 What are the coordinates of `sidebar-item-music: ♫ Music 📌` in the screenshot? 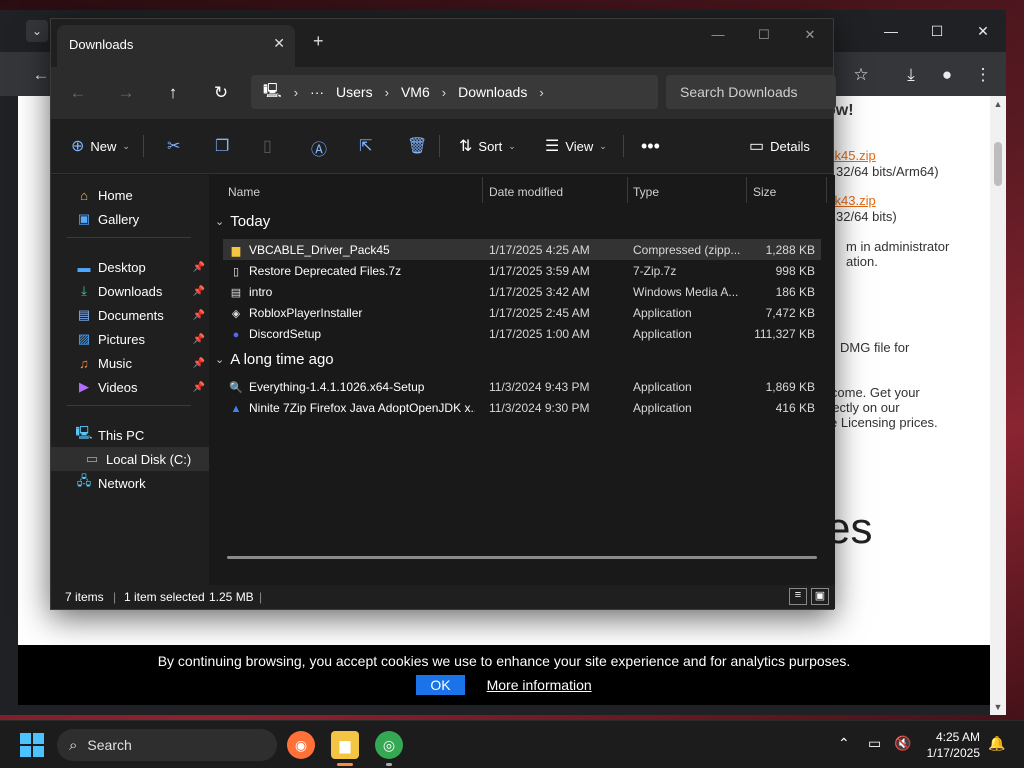 It's located at (130, 363).